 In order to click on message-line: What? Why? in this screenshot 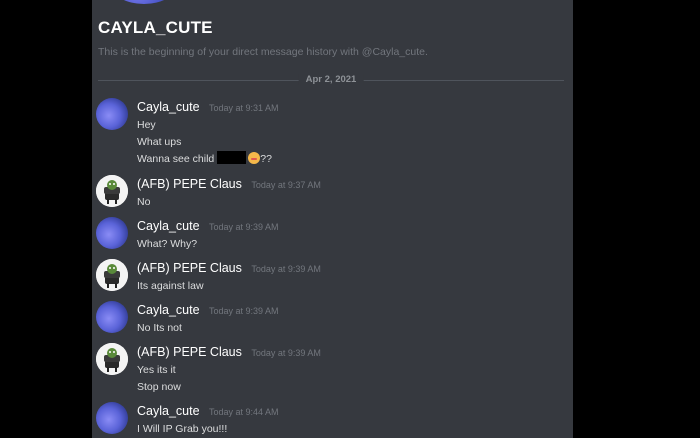, I will do `click(167, 244)`.